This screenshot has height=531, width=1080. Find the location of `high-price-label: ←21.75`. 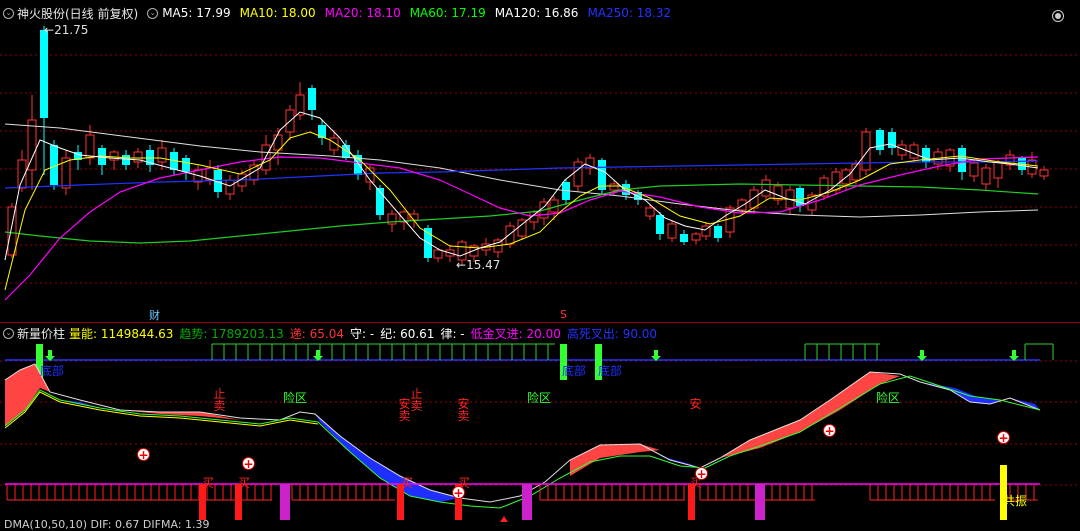

high-price-label: ←21.75 is located at coordinates (66, 30).